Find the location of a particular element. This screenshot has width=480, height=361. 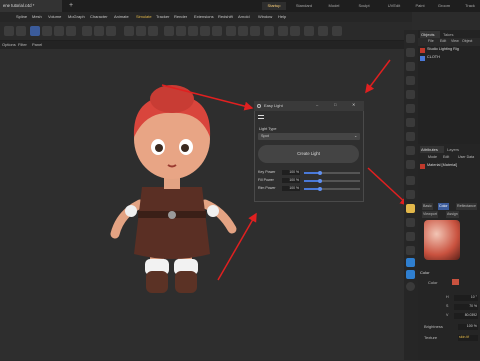

light-type-label: Light Type is located at coordinates (268, 129).